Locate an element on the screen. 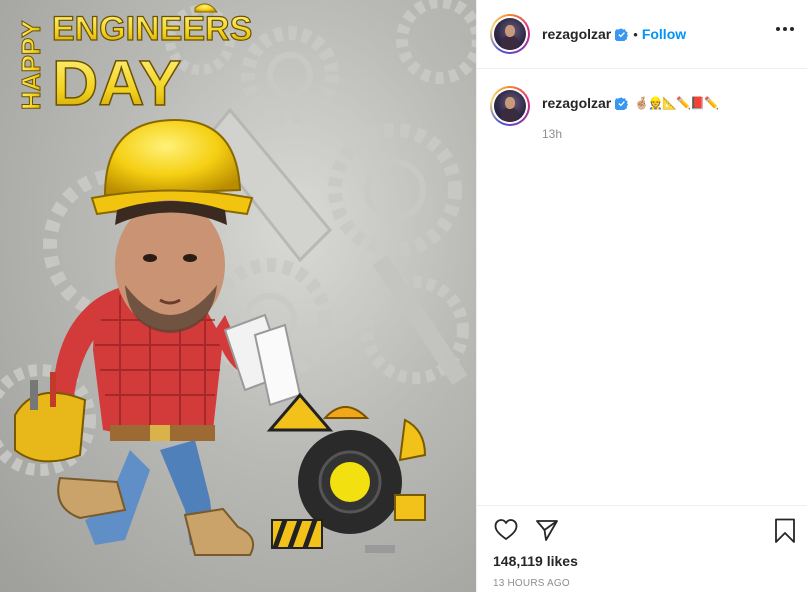 The height and width of the screenshot is (592, 807). more-options-icon is located at coordinates (785, 29).